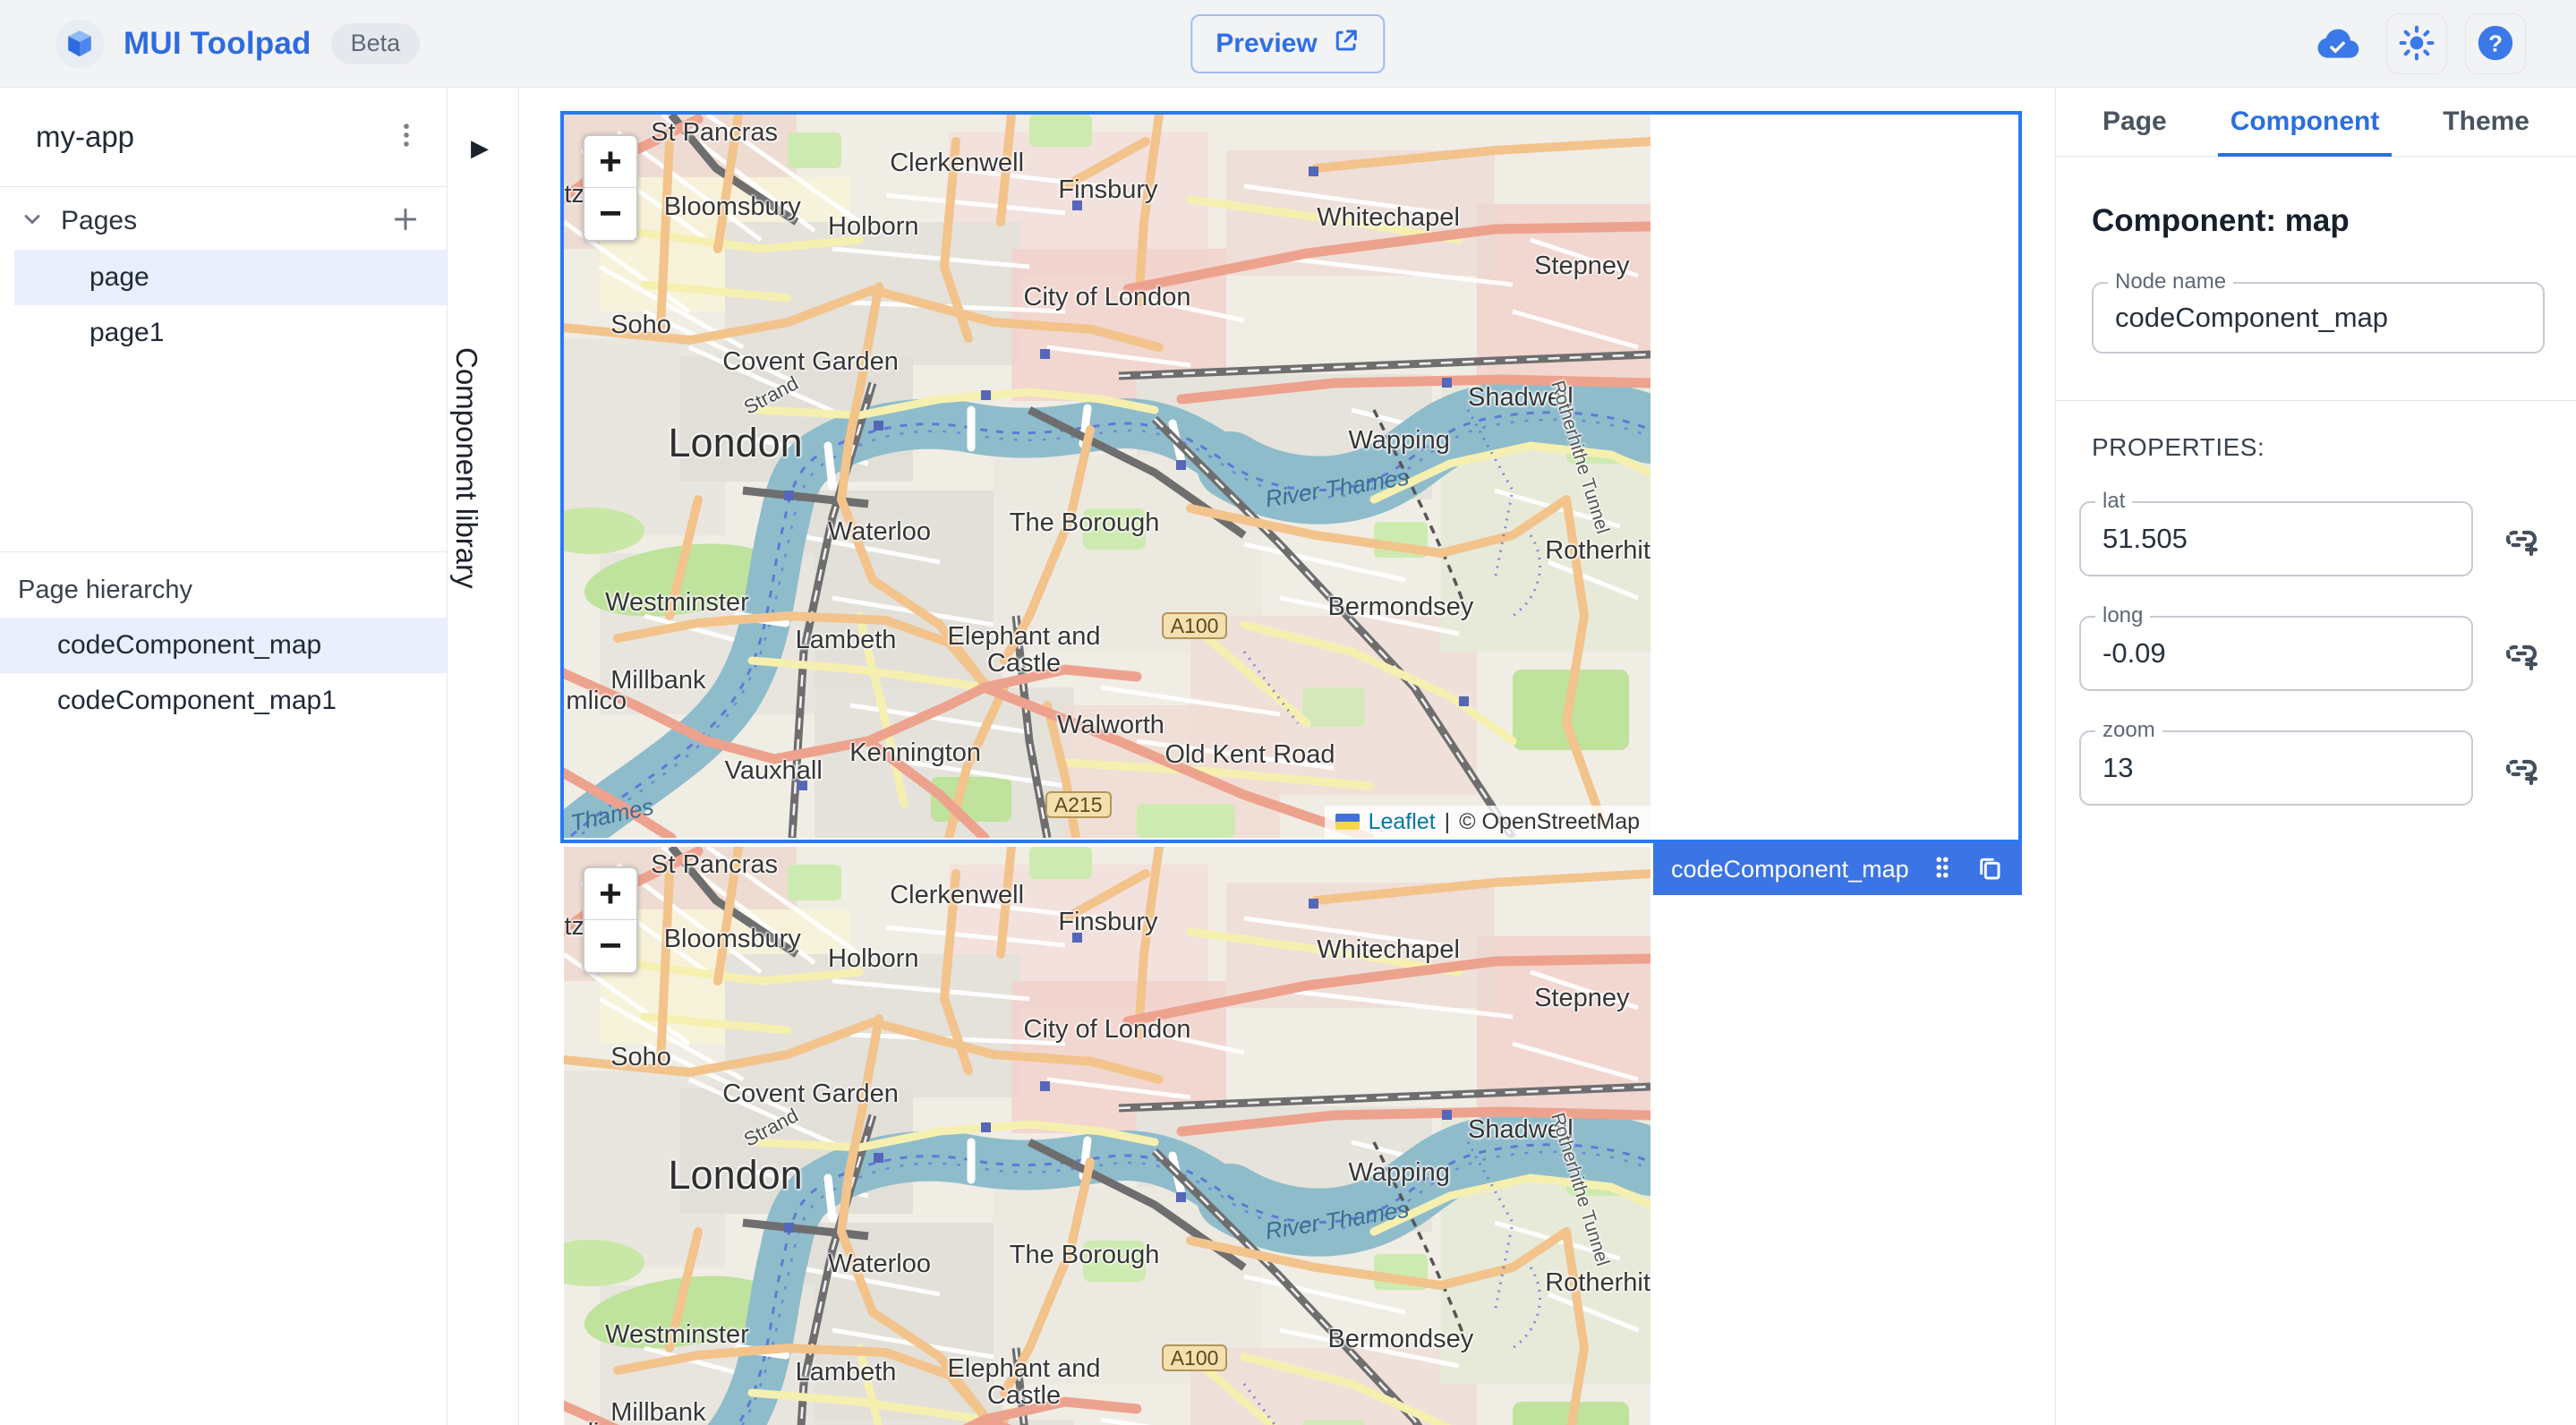 The image size is (2576, 1425). I want to click on map-label: Vauxhall, so click(773, 770).